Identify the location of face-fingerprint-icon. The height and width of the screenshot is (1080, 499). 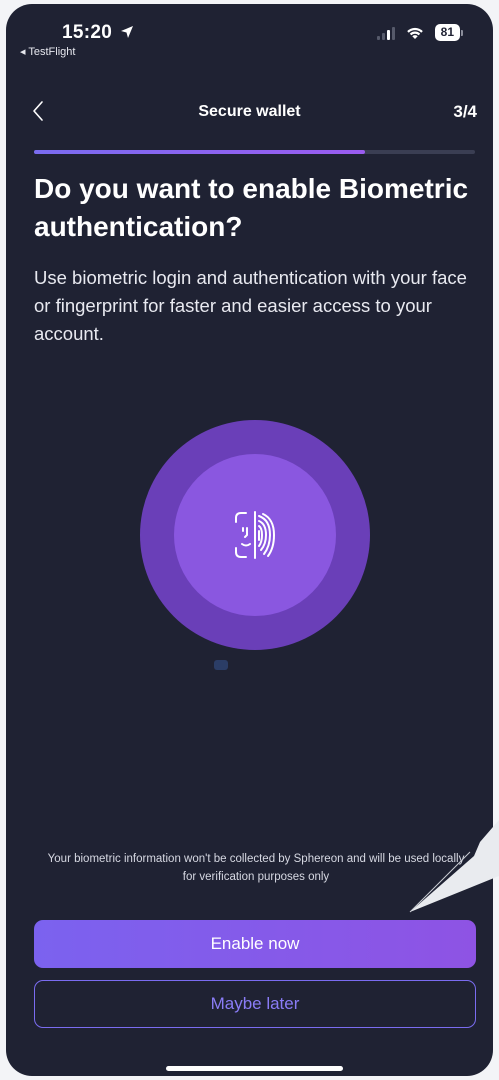
(255, 535).